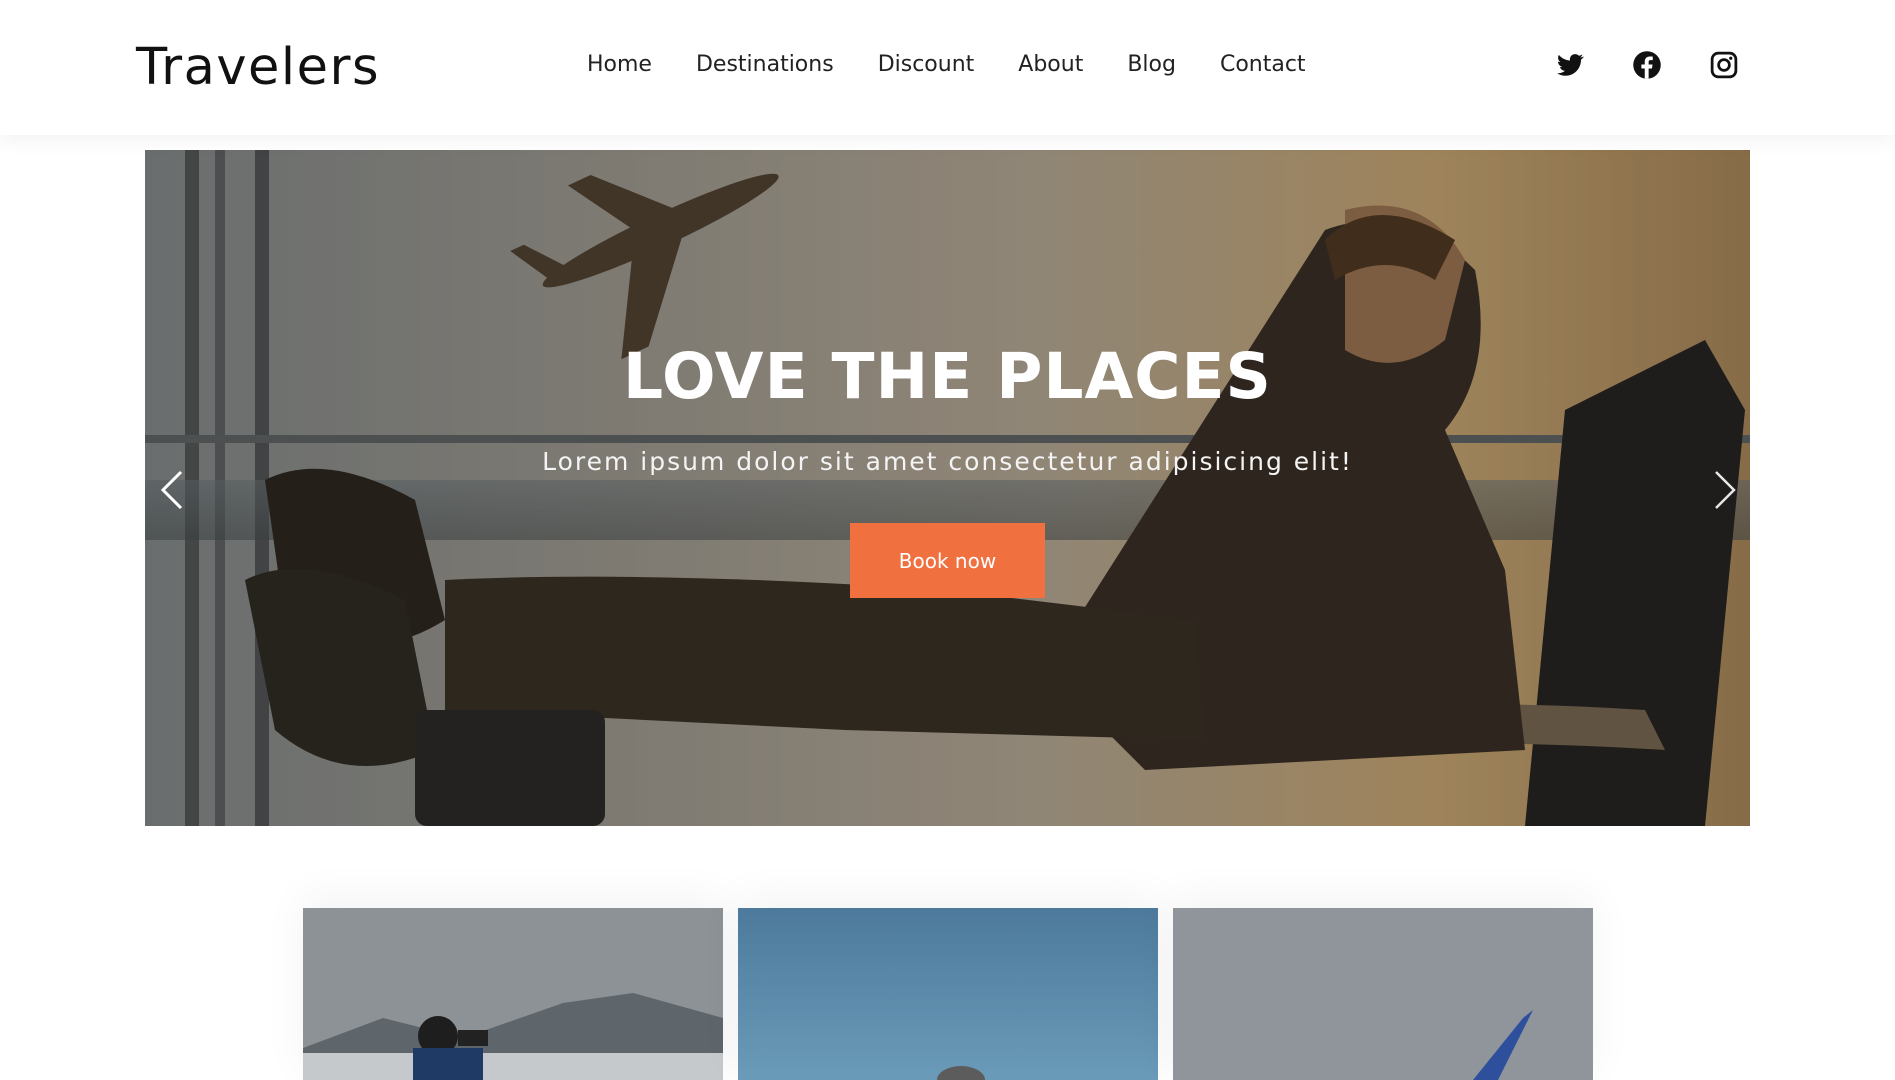  I want to click on nav-contact: Contact, so click(1263, 64).